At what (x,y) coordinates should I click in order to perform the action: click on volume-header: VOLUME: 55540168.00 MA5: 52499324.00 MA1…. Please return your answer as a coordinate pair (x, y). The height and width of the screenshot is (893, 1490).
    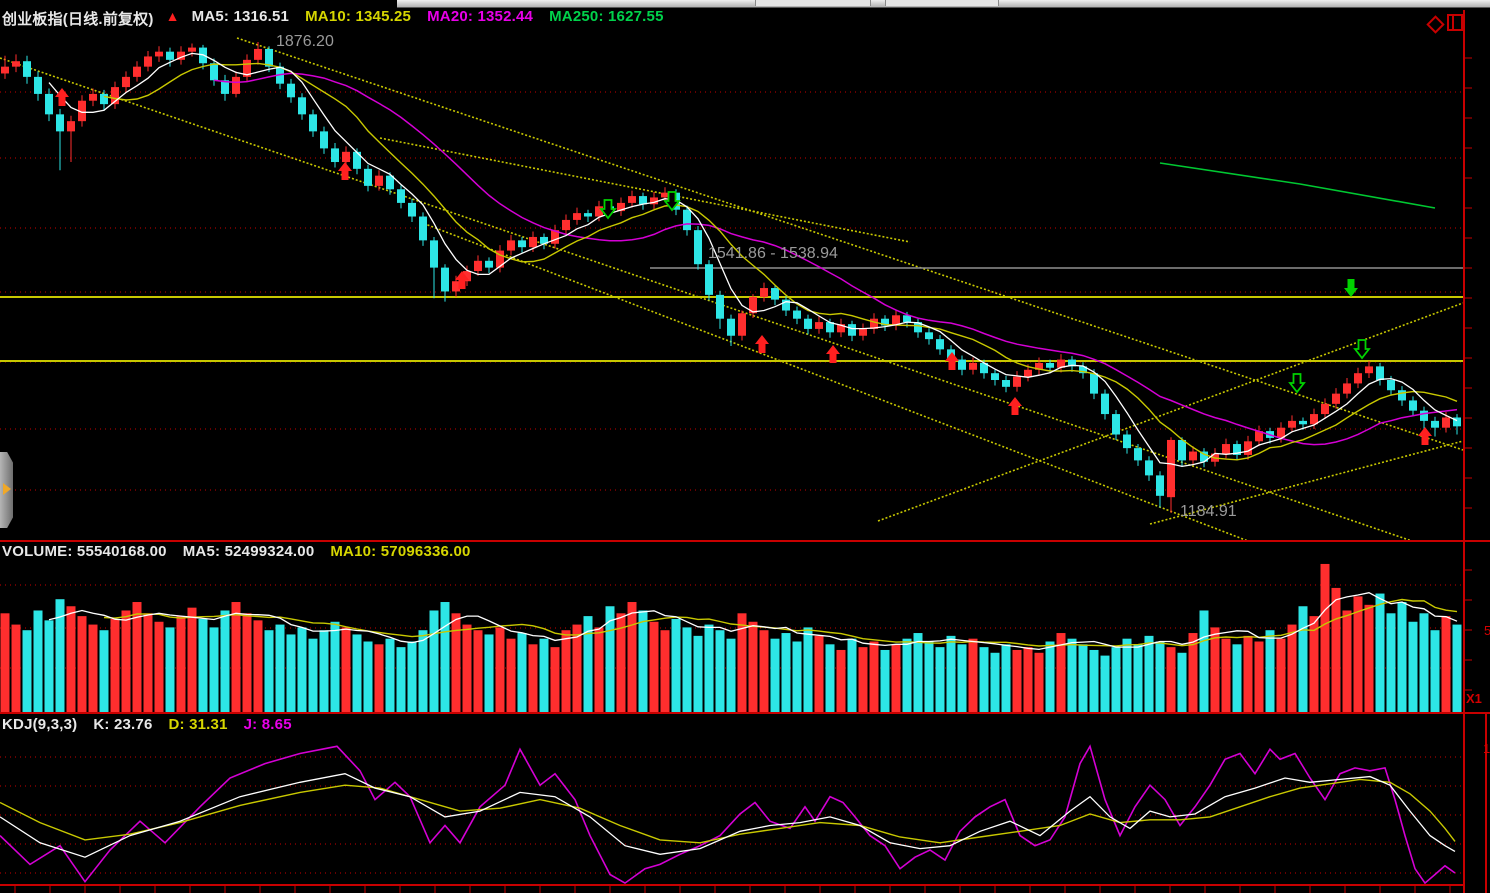
    Looking at the image, I should click on (236, 551).